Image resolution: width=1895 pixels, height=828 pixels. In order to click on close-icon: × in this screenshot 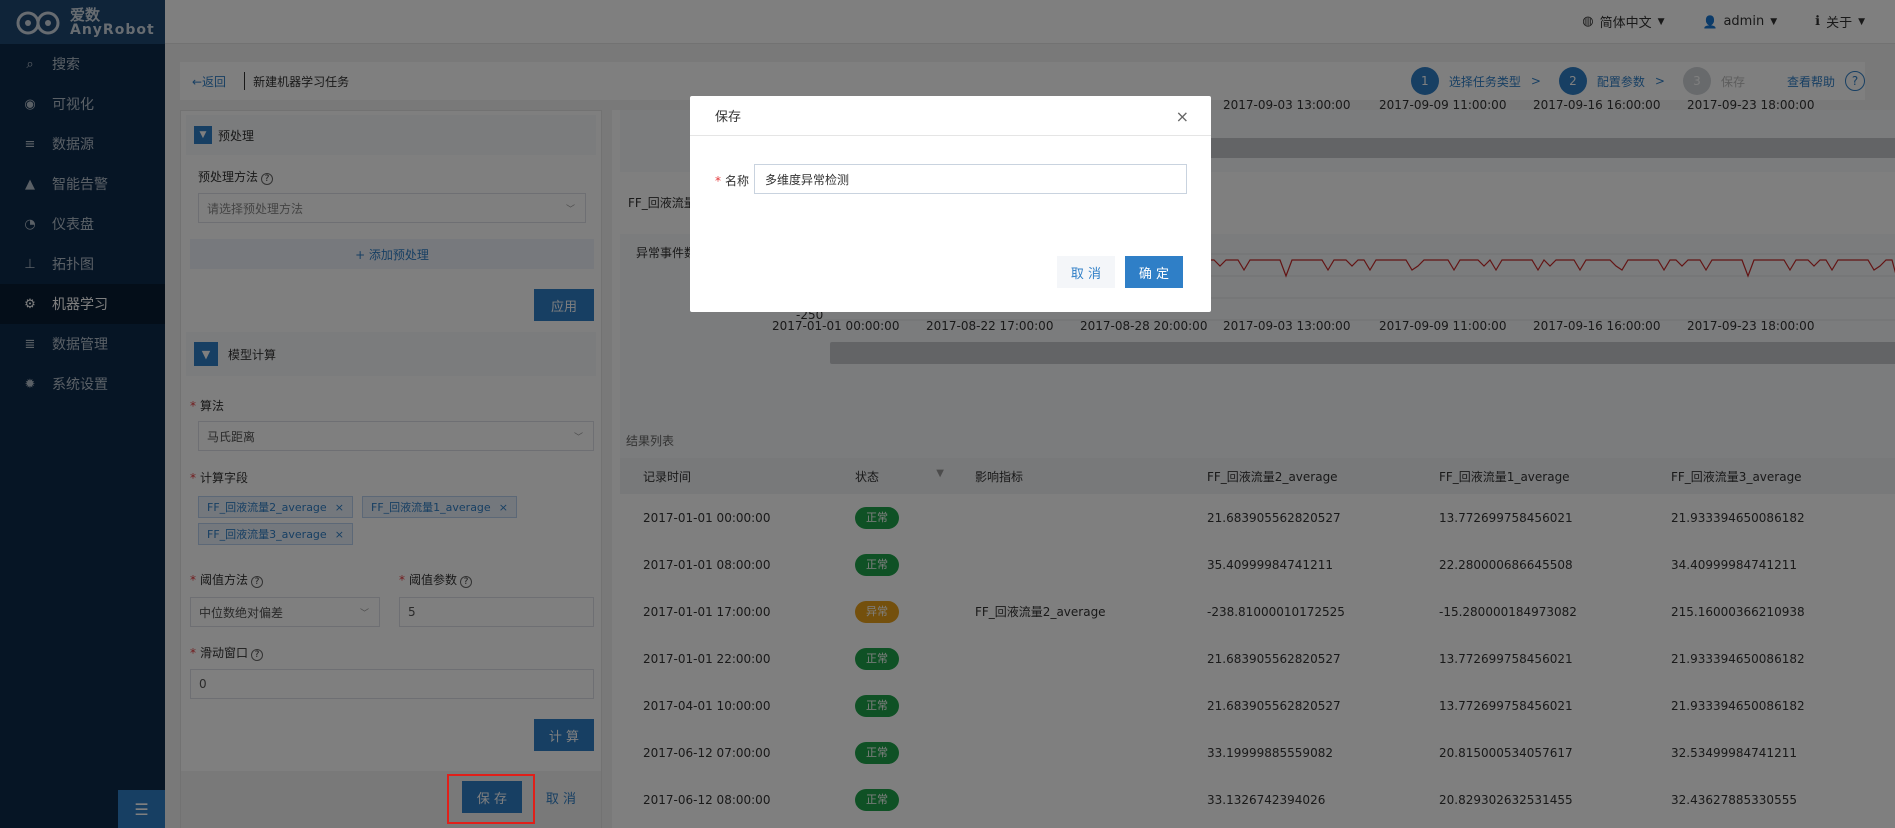, I will do `click(1182, 116)`.